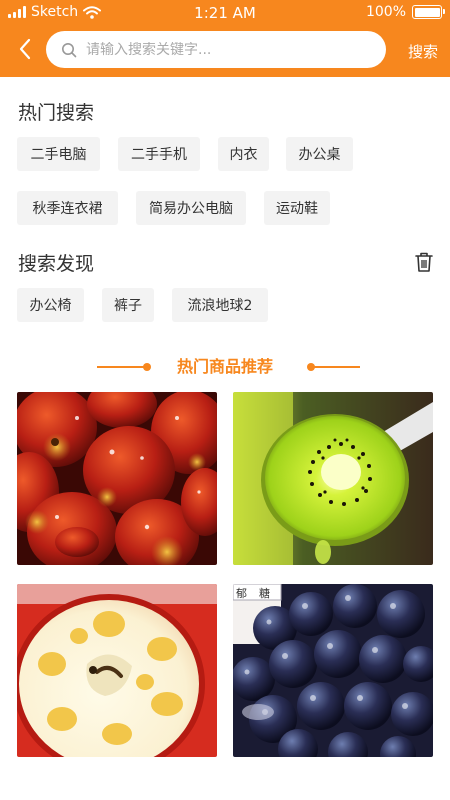  I want to click on recommend-title: 热门商品推荐, so click(224, 366).